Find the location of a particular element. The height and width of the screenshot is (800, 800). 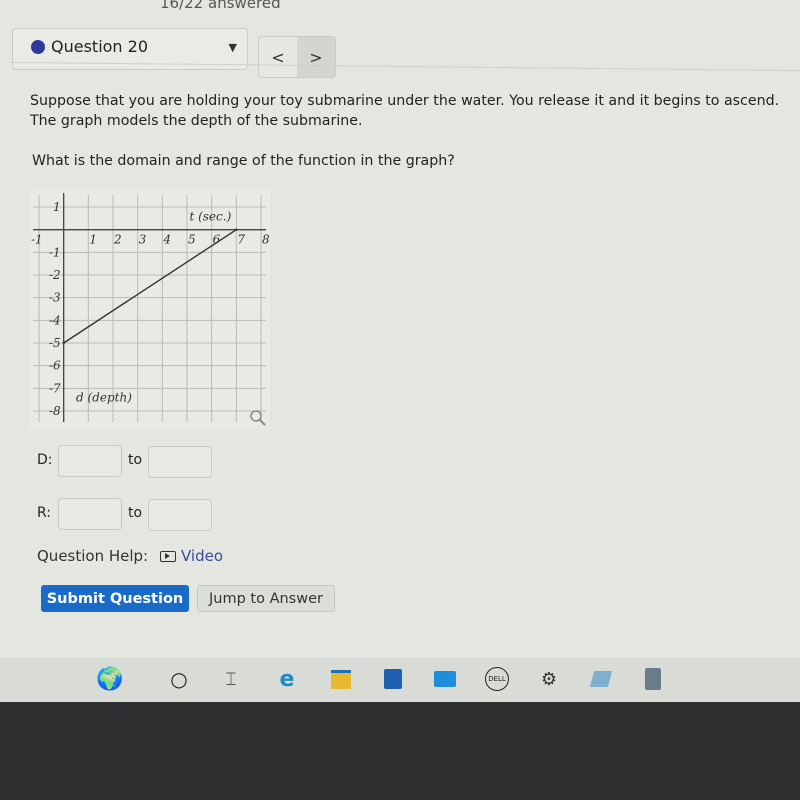

question-help-label: Question Help: is located at coordinates (93, 556).